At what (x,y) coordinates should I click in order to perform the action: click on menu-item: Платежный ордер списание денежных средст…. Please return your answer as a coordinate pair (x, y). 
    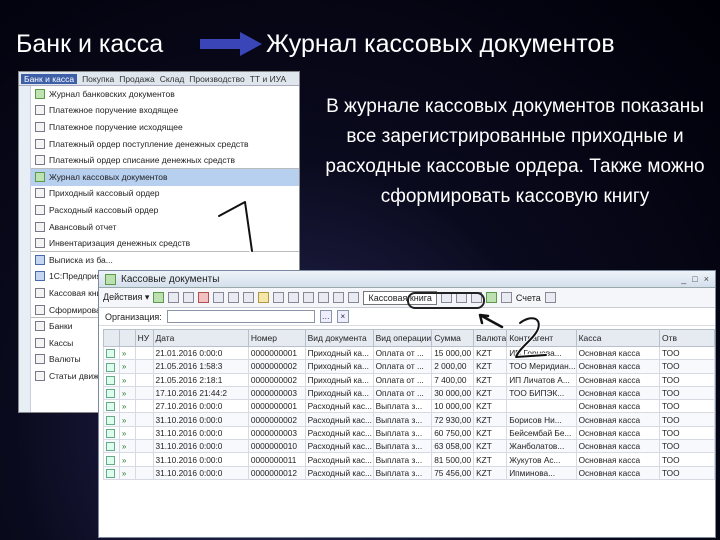
    Looking at the image, I should click on (165, 160).